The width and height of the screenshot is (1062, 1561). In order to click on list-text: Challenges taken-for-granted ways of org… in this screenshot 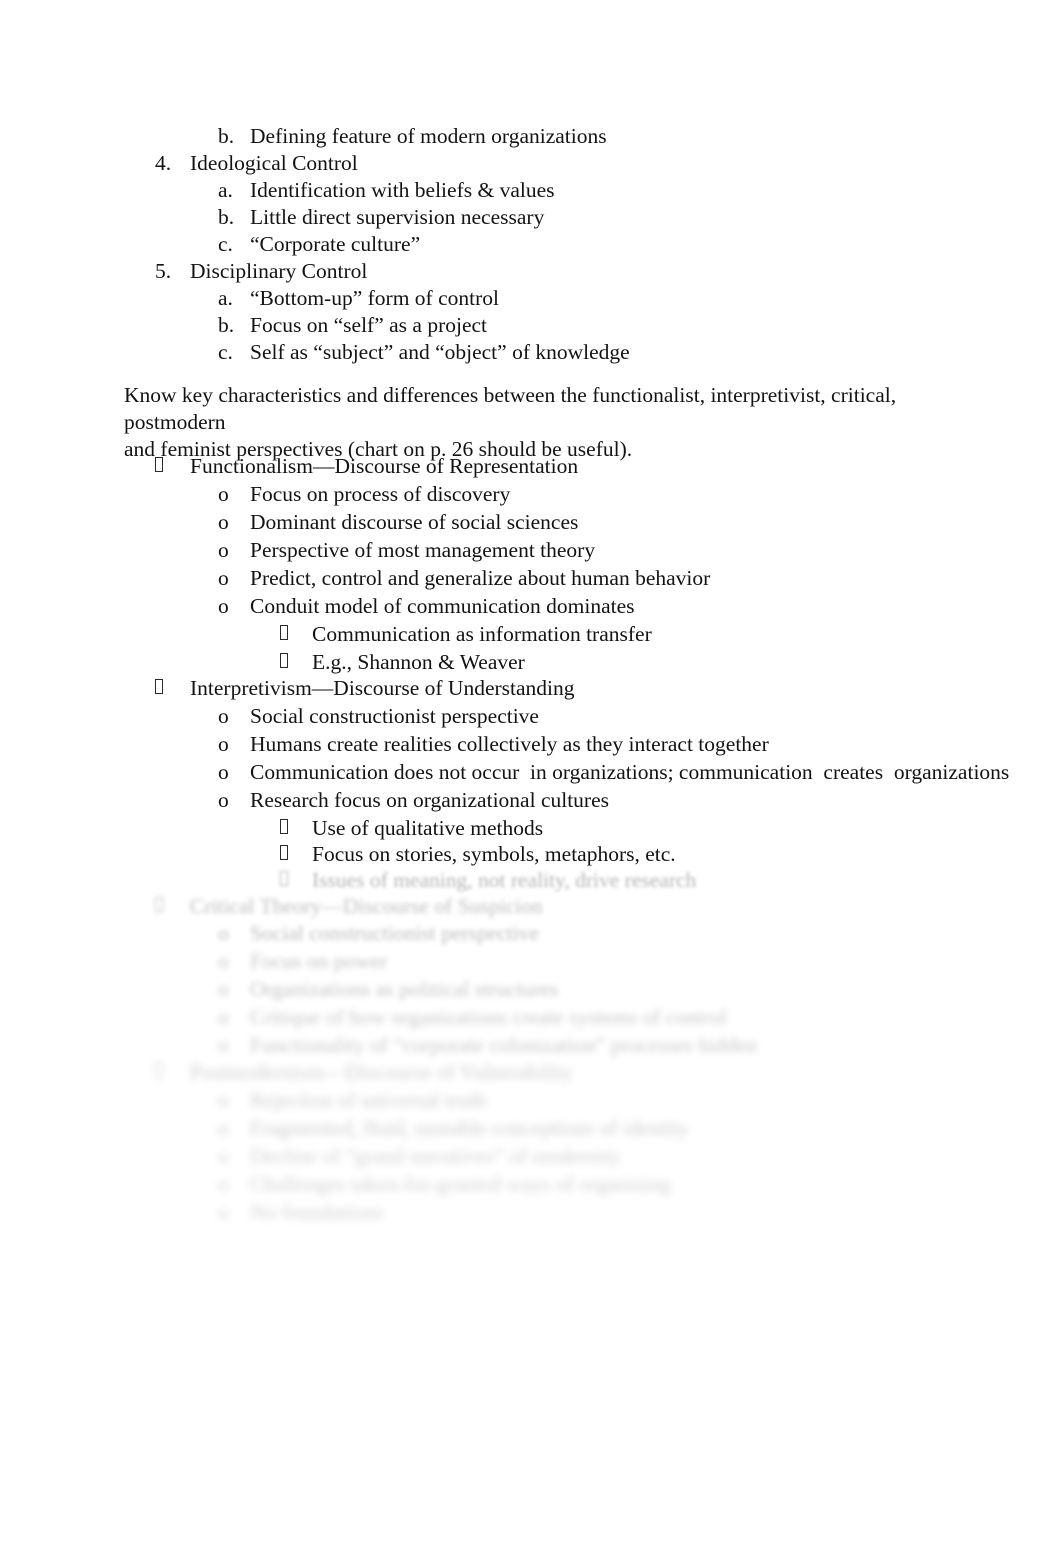, I will do `click(460, 1184)`.